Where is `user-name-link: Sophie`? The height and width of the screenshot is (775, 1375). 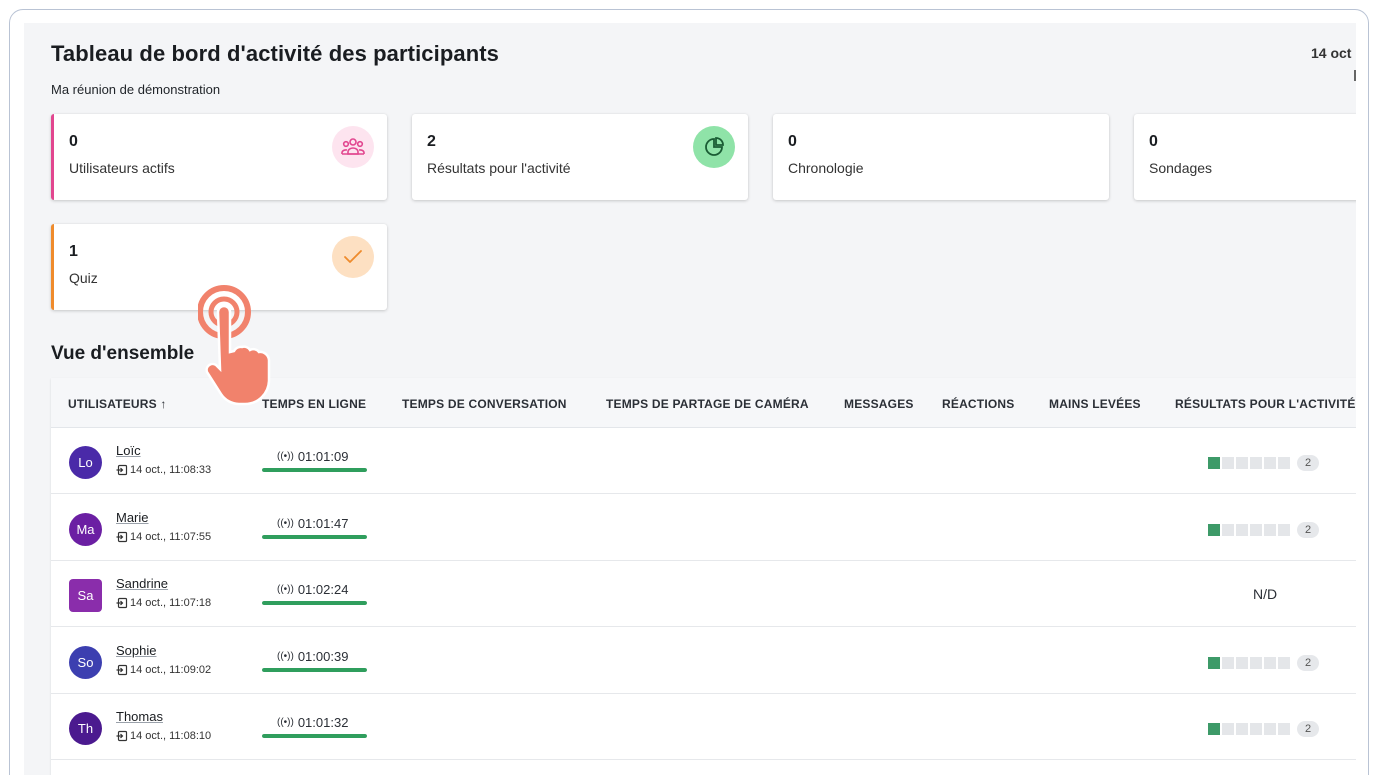 user-name-link: Sophie is located at coordinates (136, 650).